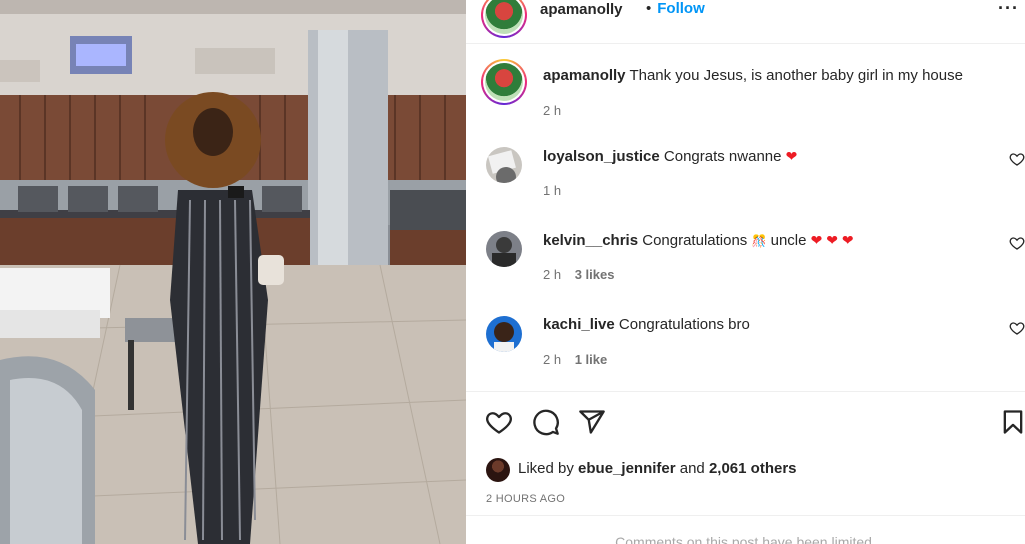  Describe the element at coordinates (546, 468) in the screenshot. I see `likes-prefix: Liked by` at that location.